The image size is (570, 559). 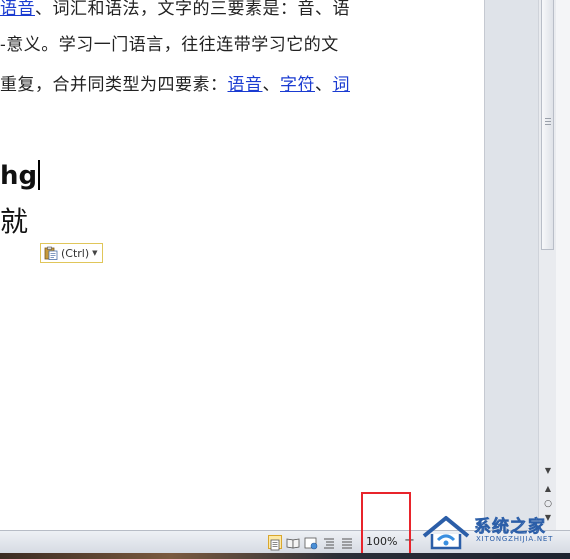 I want to click on window-edge, so click(x=563, y=265).